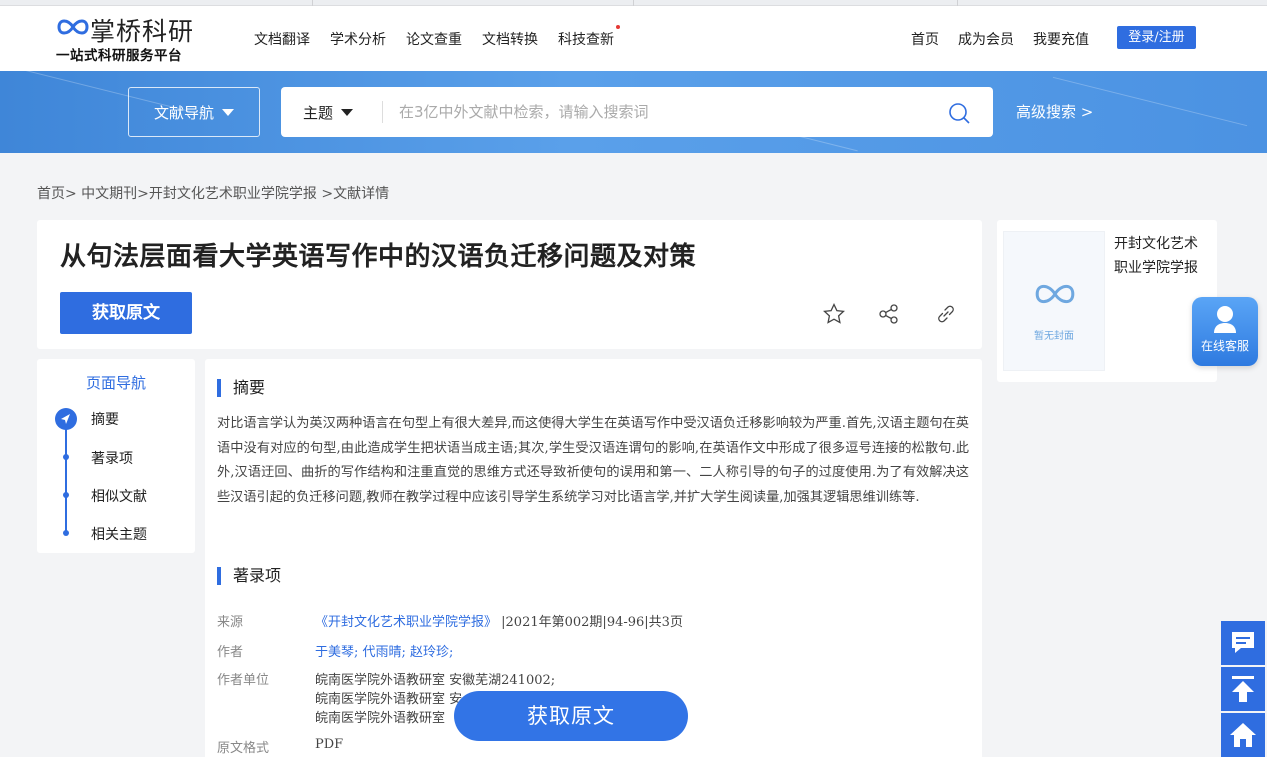  What do you see at coordinates (382, 112) in the screenshot?
I see `divider` at bounding box center [382, 112].